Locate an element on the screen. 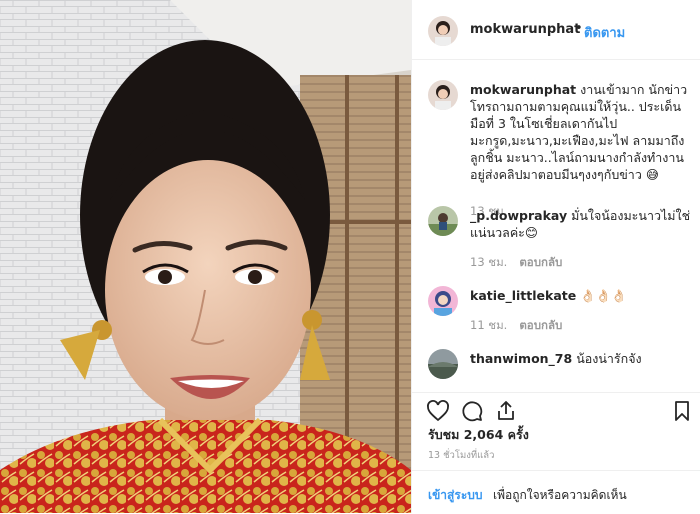 This screenshot has height=514, width=700. comment-meta: 11 ชม. ตอบกลับ is located at coordinates (516, 326).